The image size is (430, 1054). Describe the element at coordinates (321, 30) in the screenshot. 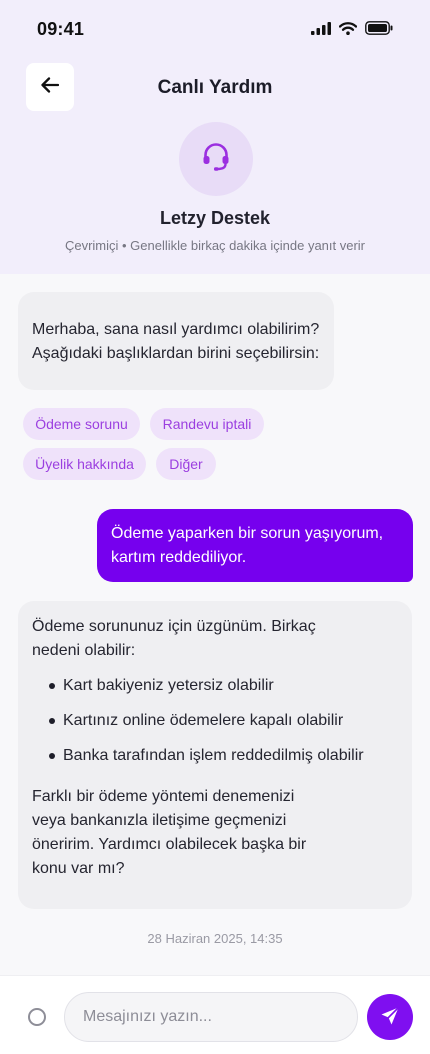

I see `cellular-signal-icon` at that location.